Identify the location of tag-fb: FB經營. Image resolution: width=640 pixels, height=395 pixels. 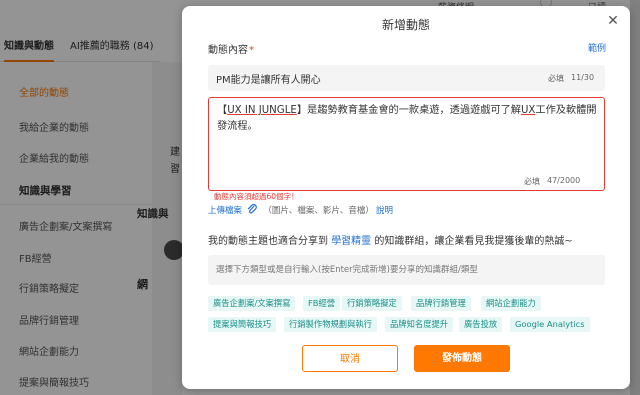
(322, 303).